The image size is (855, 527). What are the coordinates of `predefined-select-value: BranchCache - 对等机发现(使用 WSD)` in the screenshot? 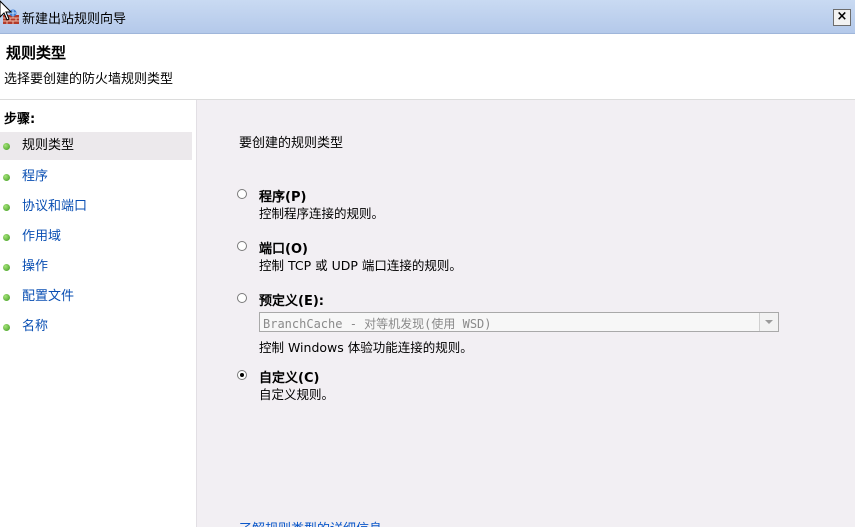 It's located at (377, 324).